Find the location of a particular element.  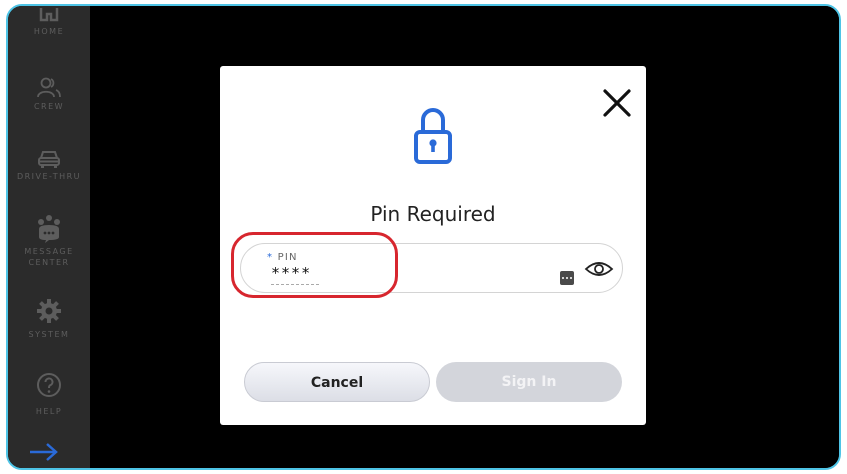

sidebar-item-system: SYSTEM is located at coordinates (49, 319).